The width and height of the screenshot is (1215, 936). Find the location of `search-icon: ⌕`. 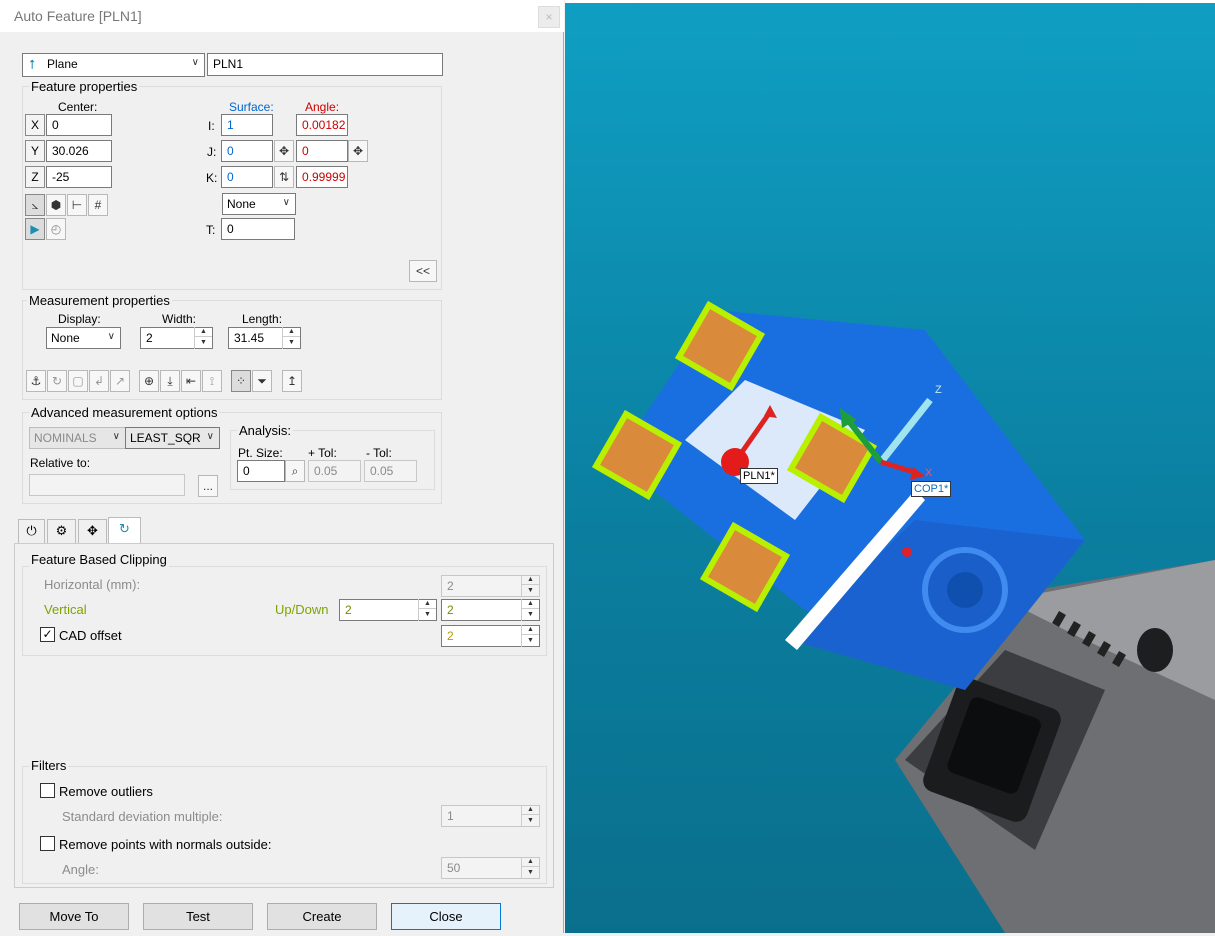

search-icon: ⌕ is located at coordinates (295, 471).